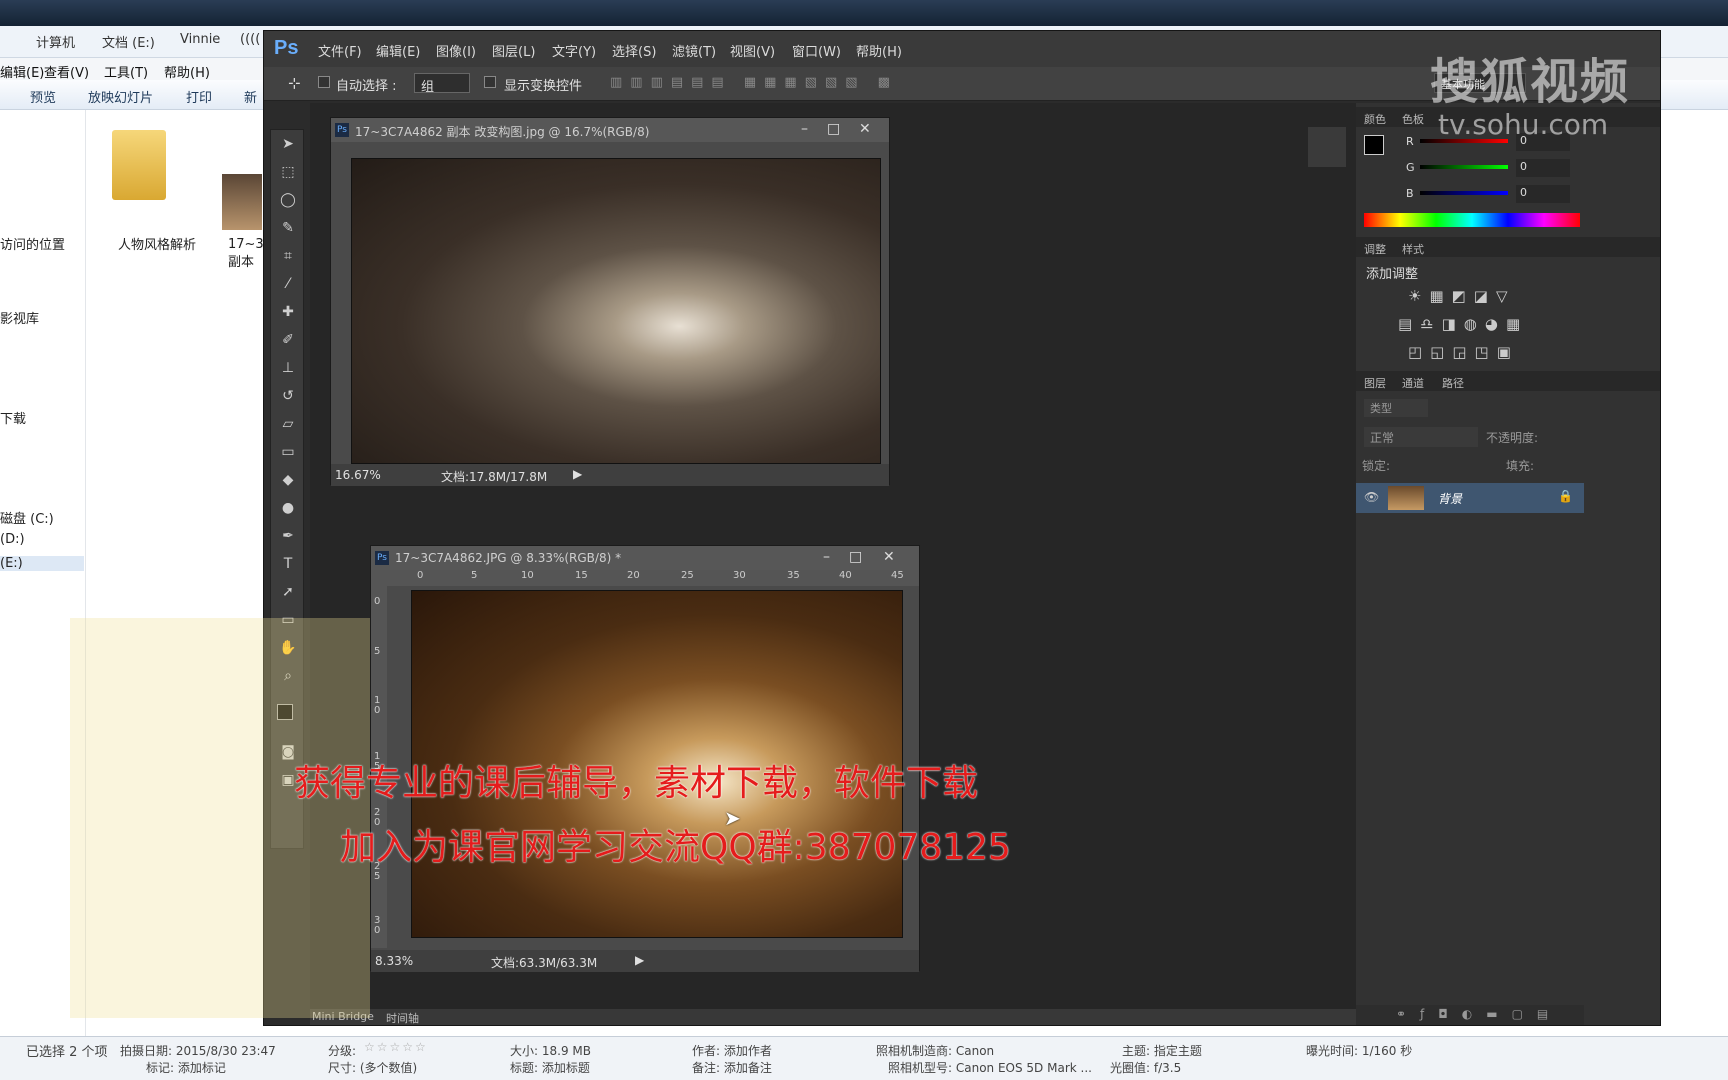 Image resolution: width=1728 pixels, height=1080 pixels. Describe the element at coordinates (19, 317) in the screenshot. I see `nav-item-videos: 影视库` at that location.